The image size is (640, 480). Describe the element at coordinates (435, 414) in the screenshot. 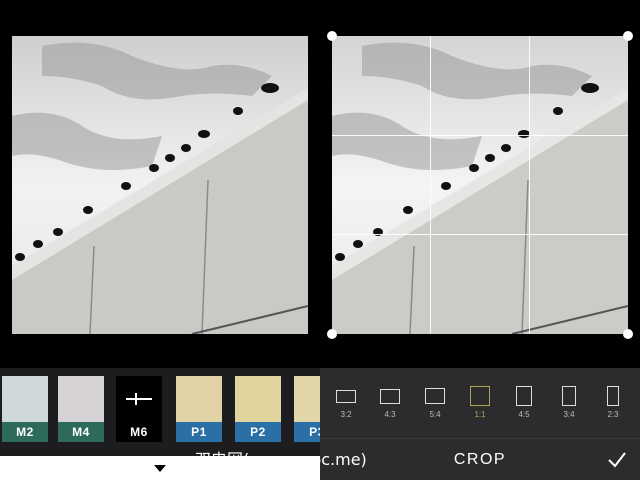

I see `ratio-label: 5:4` at that location.